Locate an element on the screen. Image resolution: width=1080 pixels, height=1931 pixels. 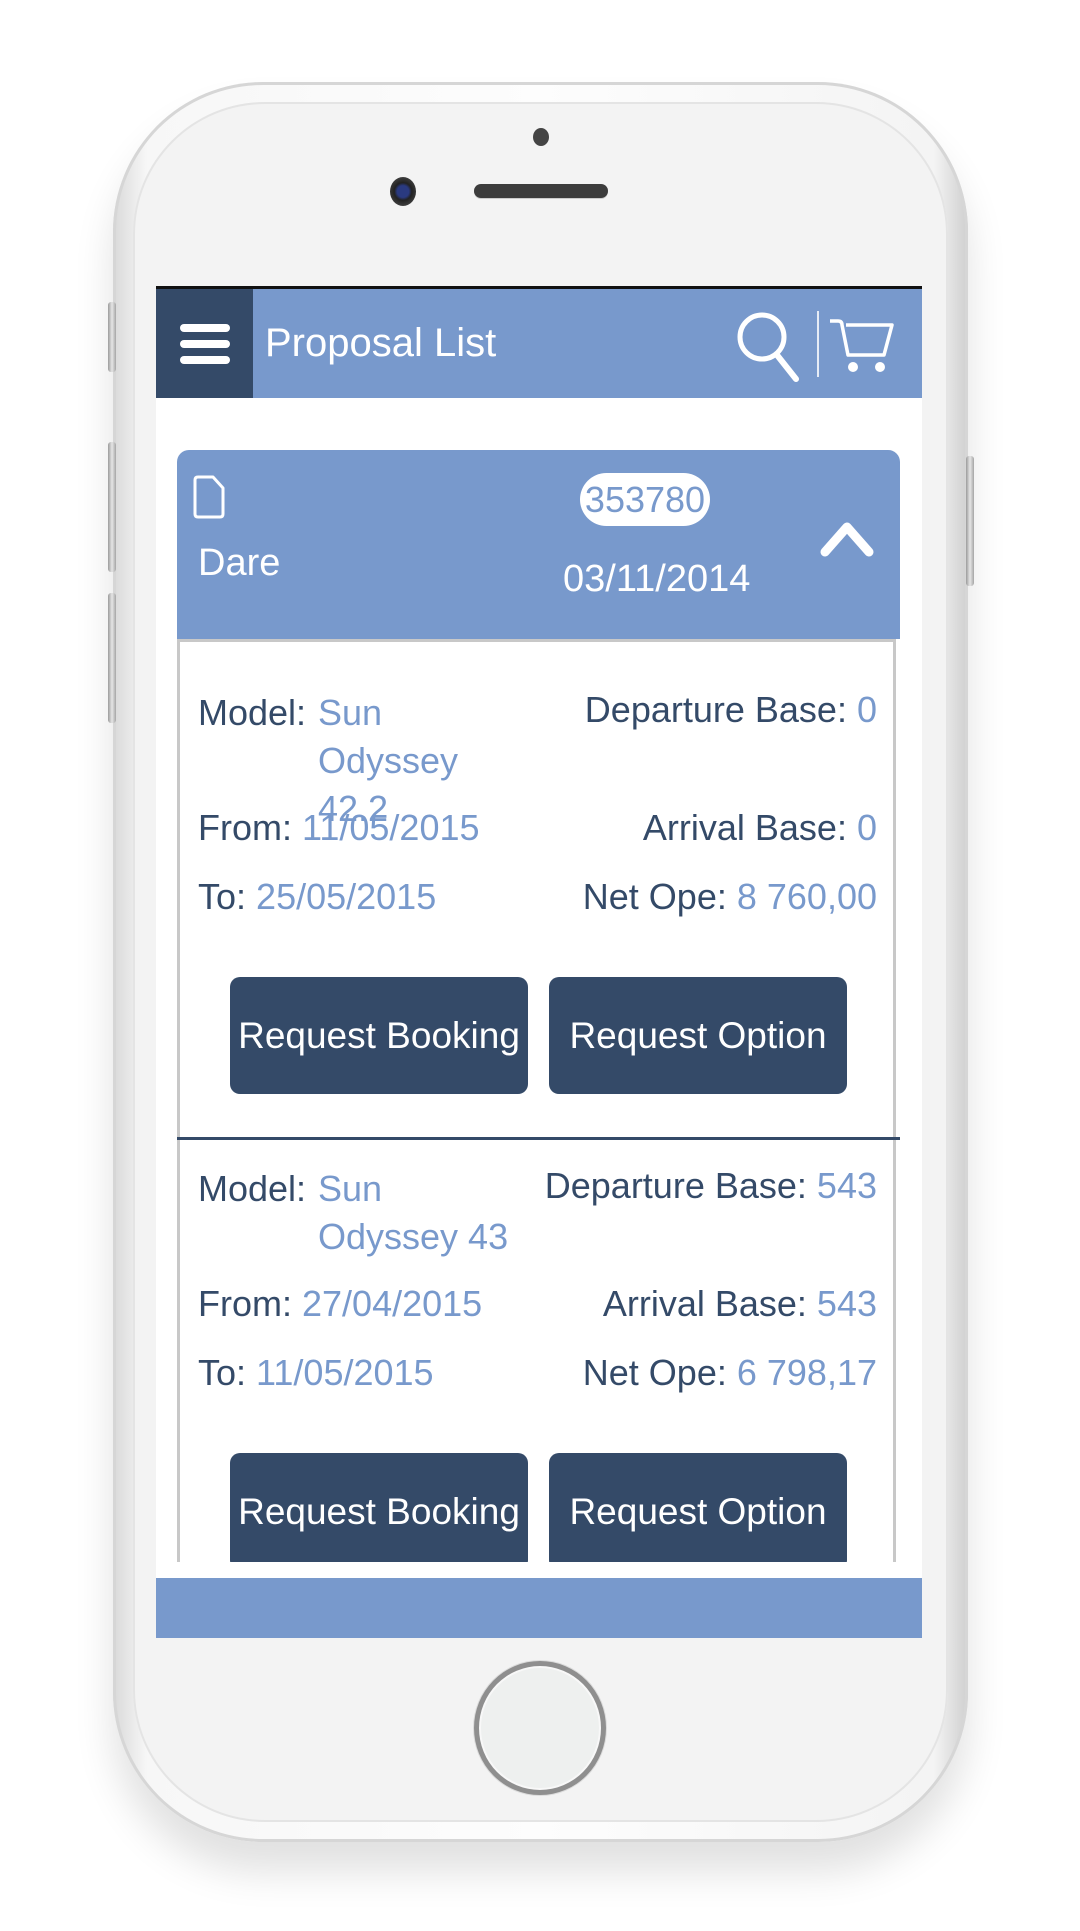
volume-down-button is located at coordinates (112, 658).